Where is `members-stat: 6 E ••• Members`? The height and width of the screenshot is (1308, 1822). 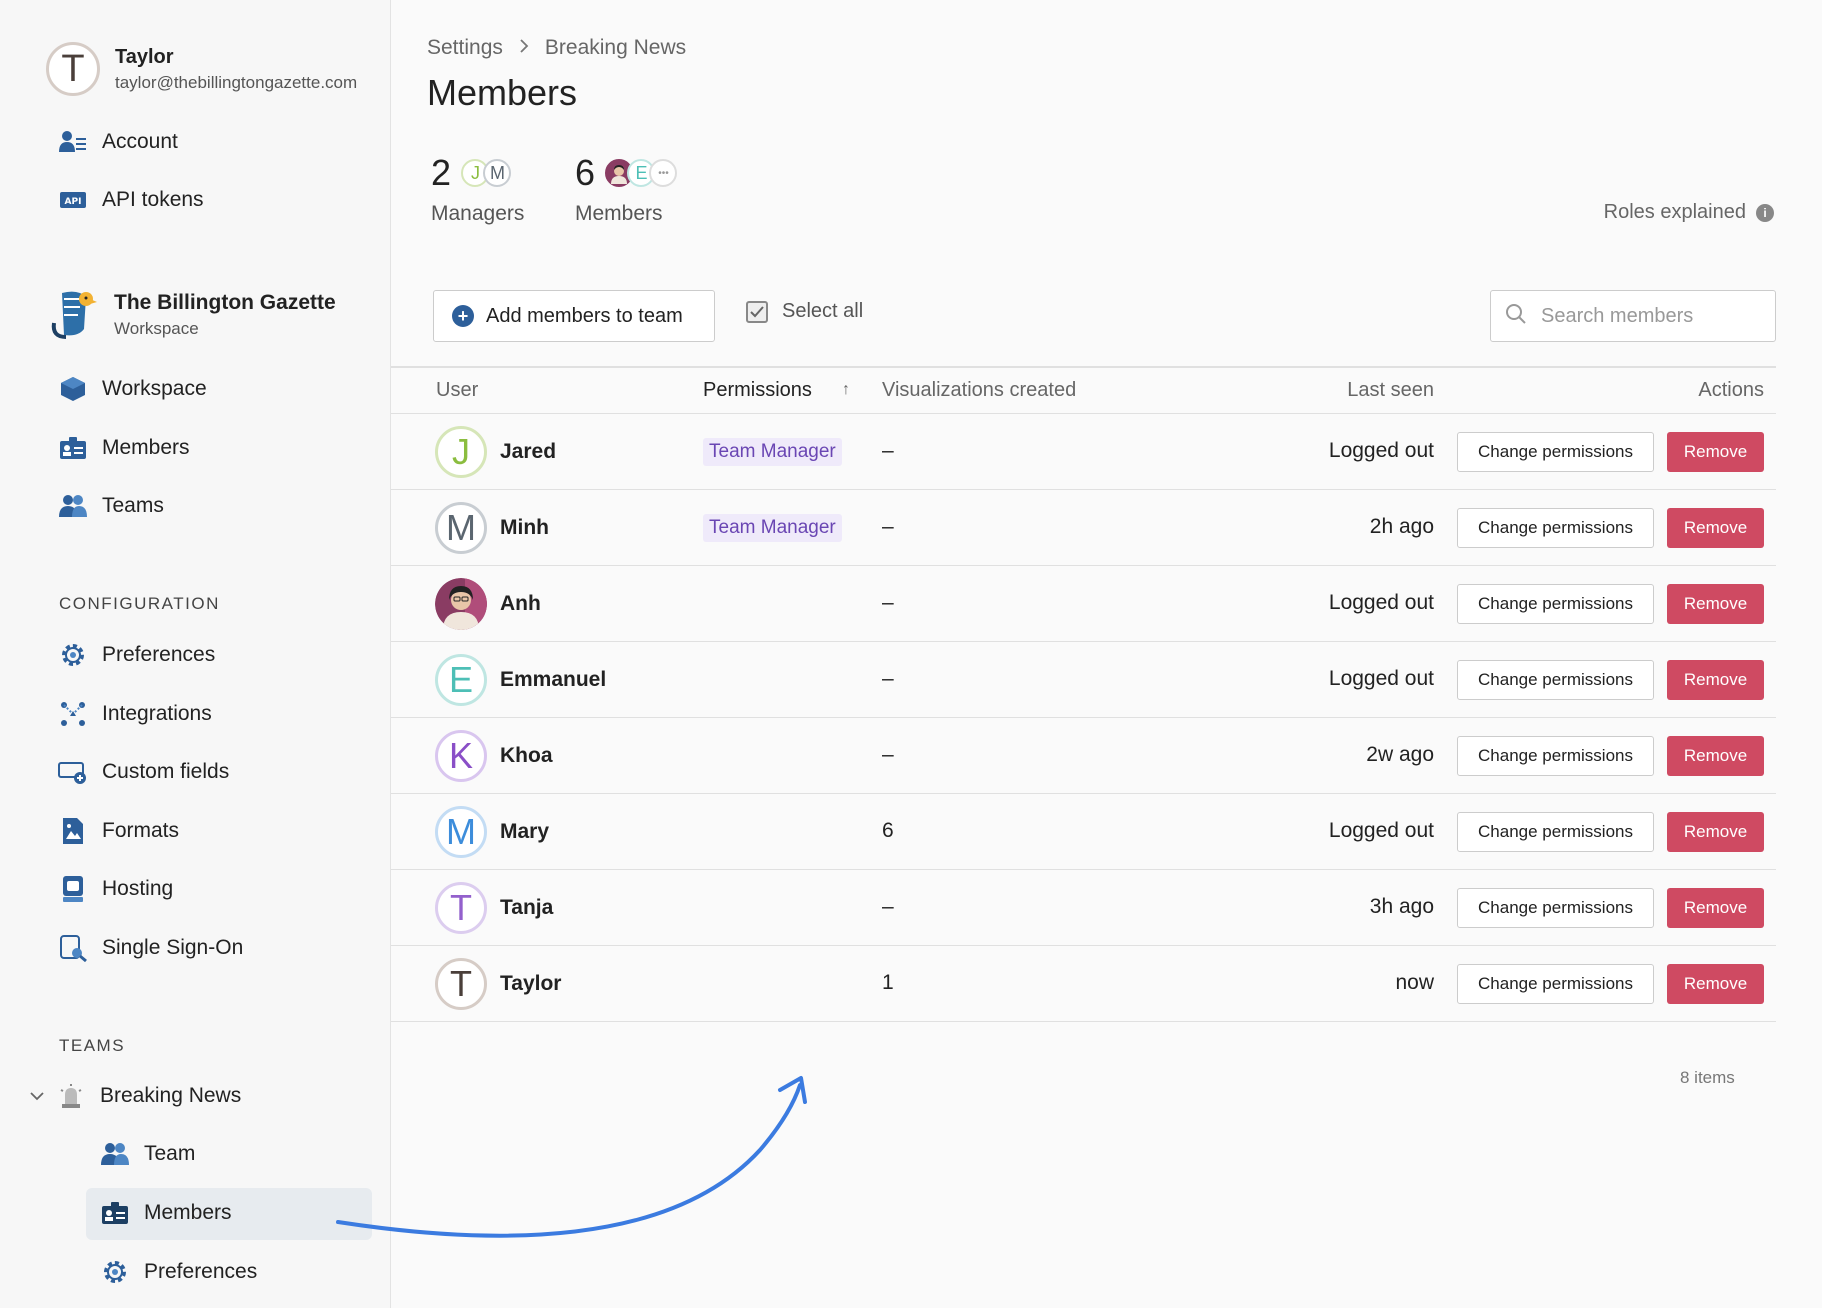
members-stat: 6 E ••• Members is located at coordinates (626, 189).